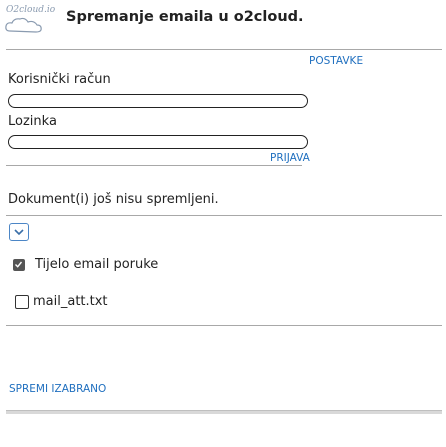 Image resolution: width=446 pixels, height=447 pixels. What do you see at coordinates (113, 199) in the screenshot?
I see `status-message: Dokument(i) još nisu spremljeni.` at bounding box center [113, 199].